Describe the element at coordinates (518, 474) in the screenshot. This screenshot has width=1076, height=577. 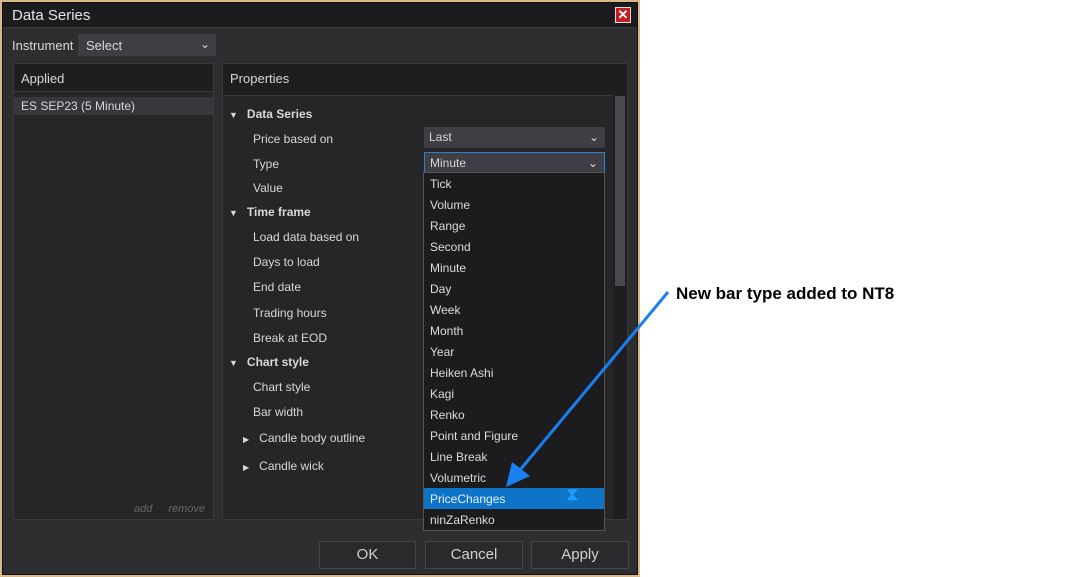
I see `arrow-head` at that location.